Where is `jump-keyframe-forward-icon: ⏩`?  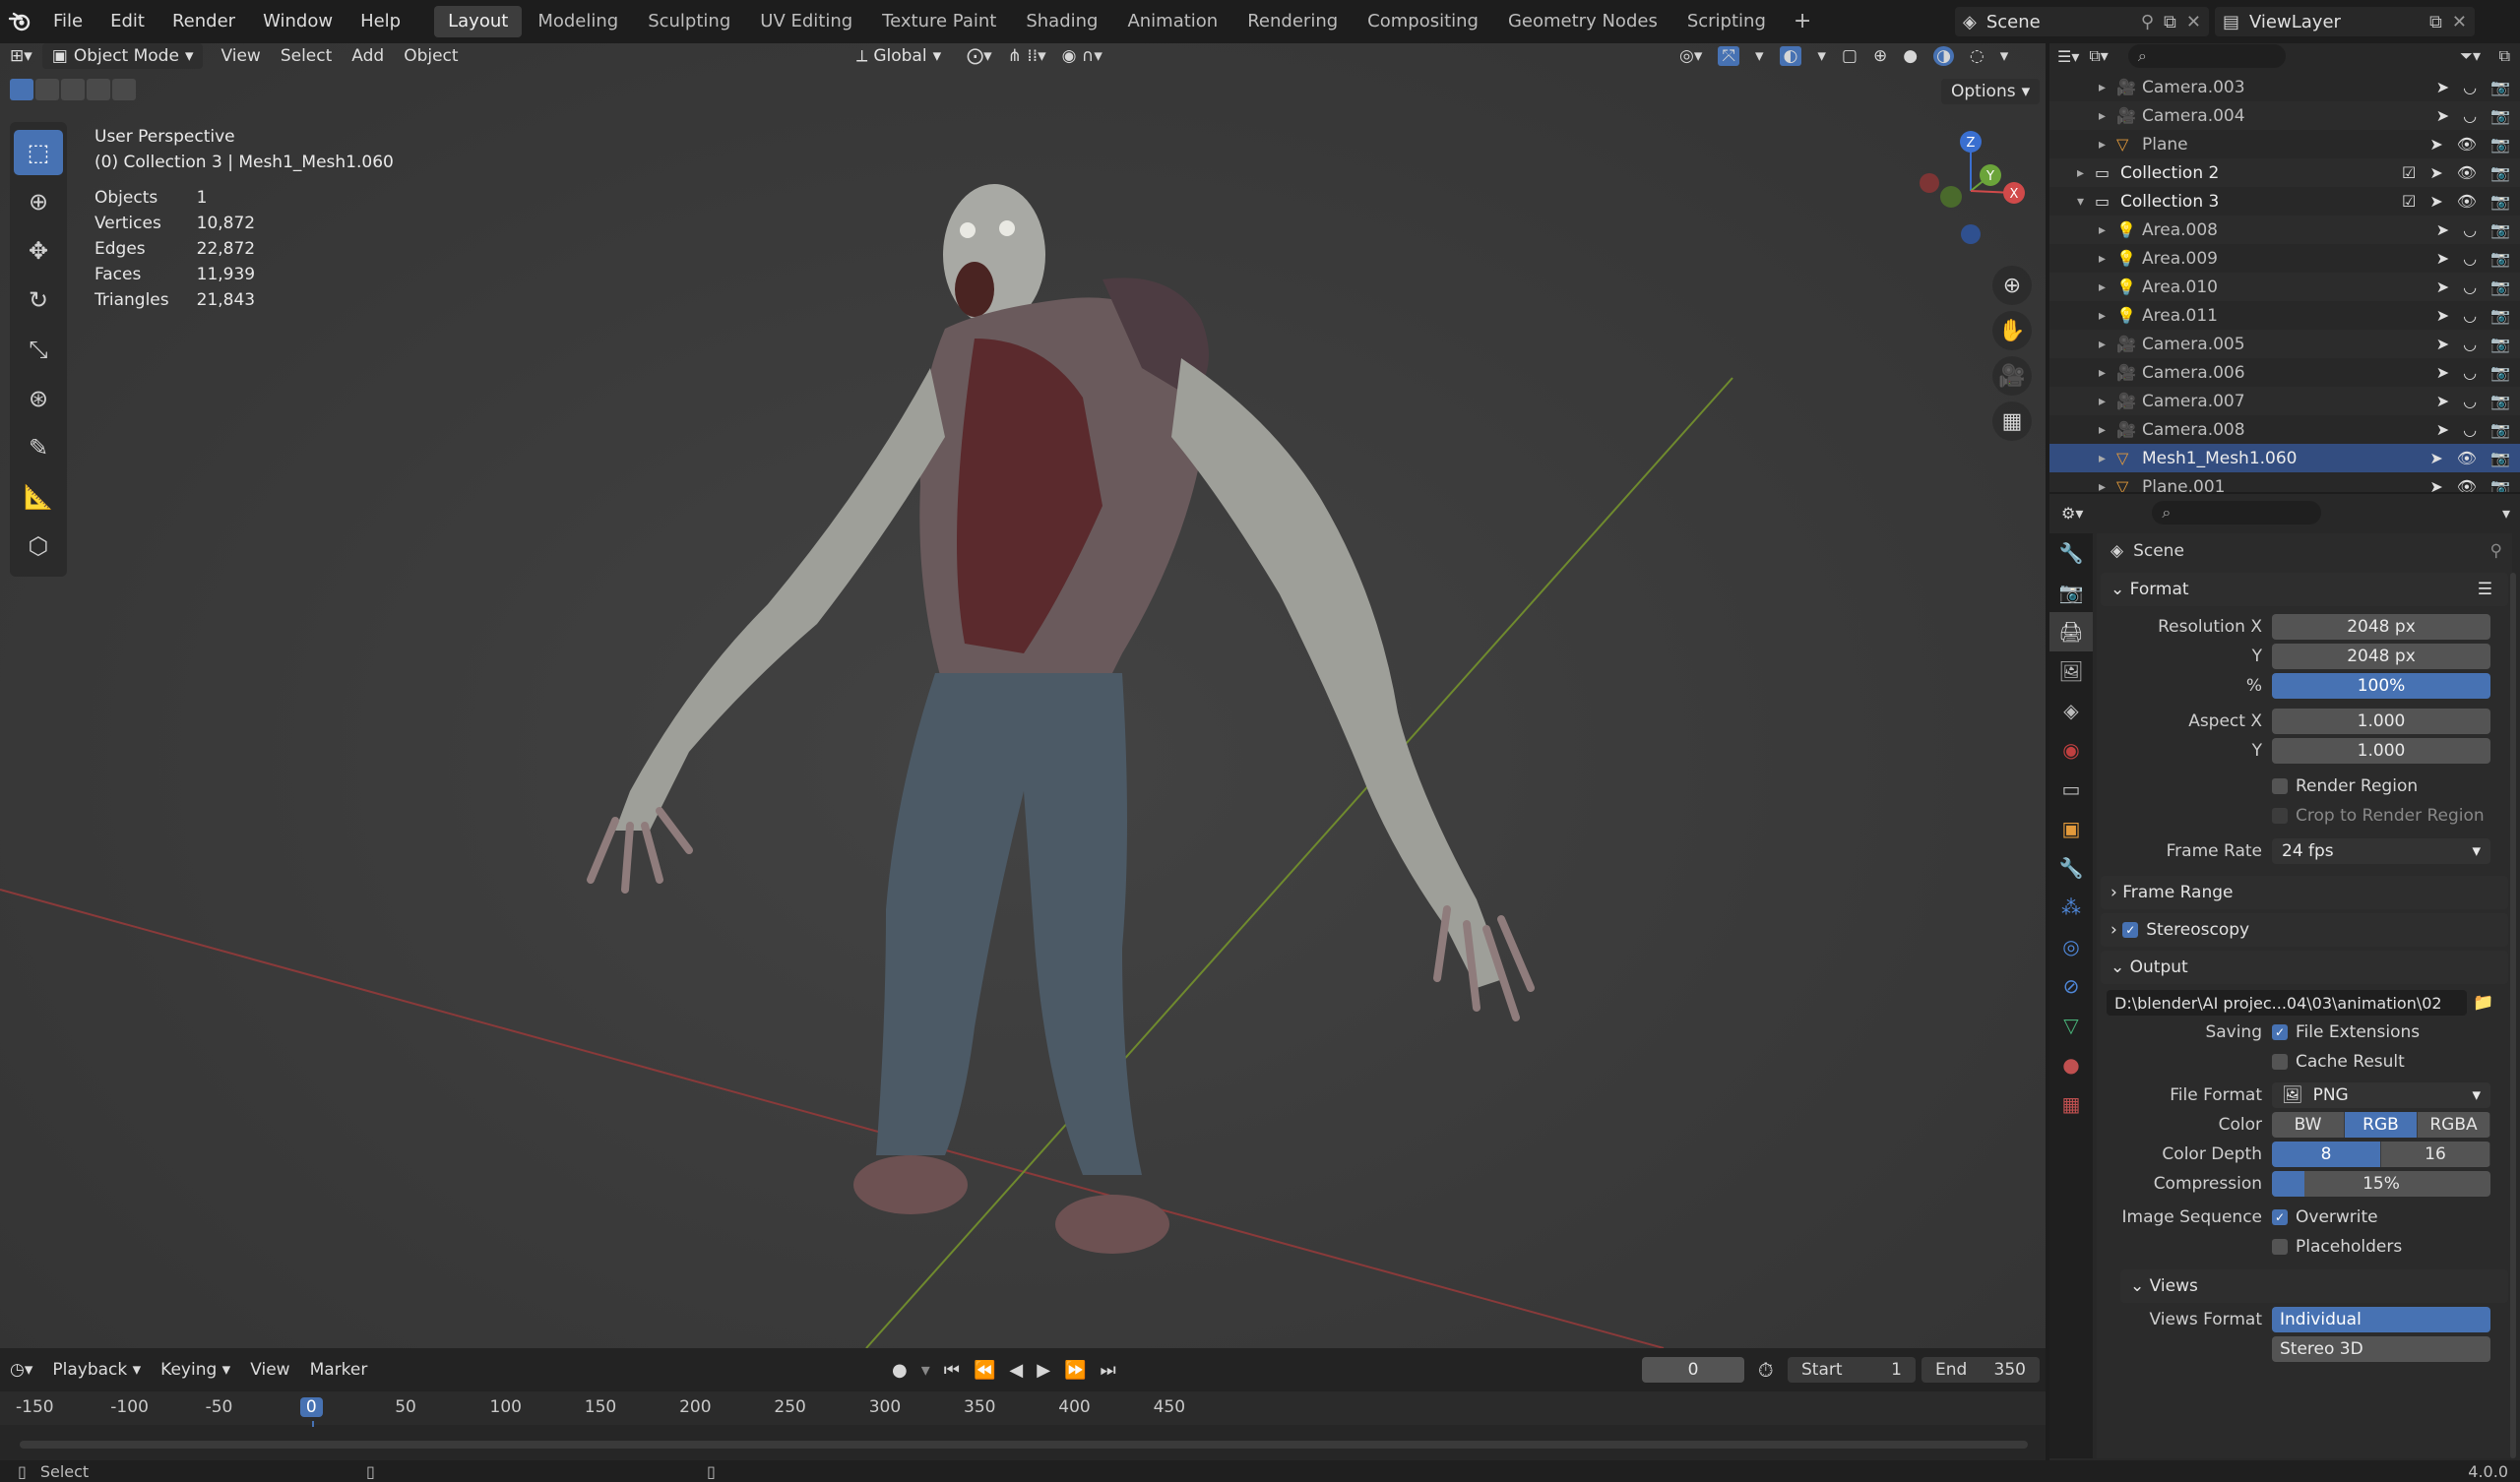 jump-keyframe-forward-icon: ⏩ is located at coordinates (1075, 1370).